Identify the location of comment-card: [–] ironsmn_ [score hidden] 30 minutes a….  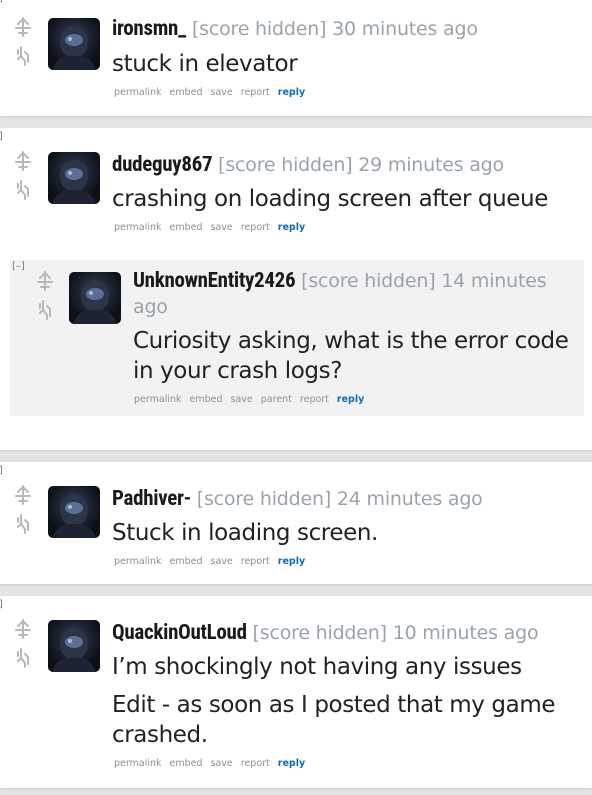
(296, 58).